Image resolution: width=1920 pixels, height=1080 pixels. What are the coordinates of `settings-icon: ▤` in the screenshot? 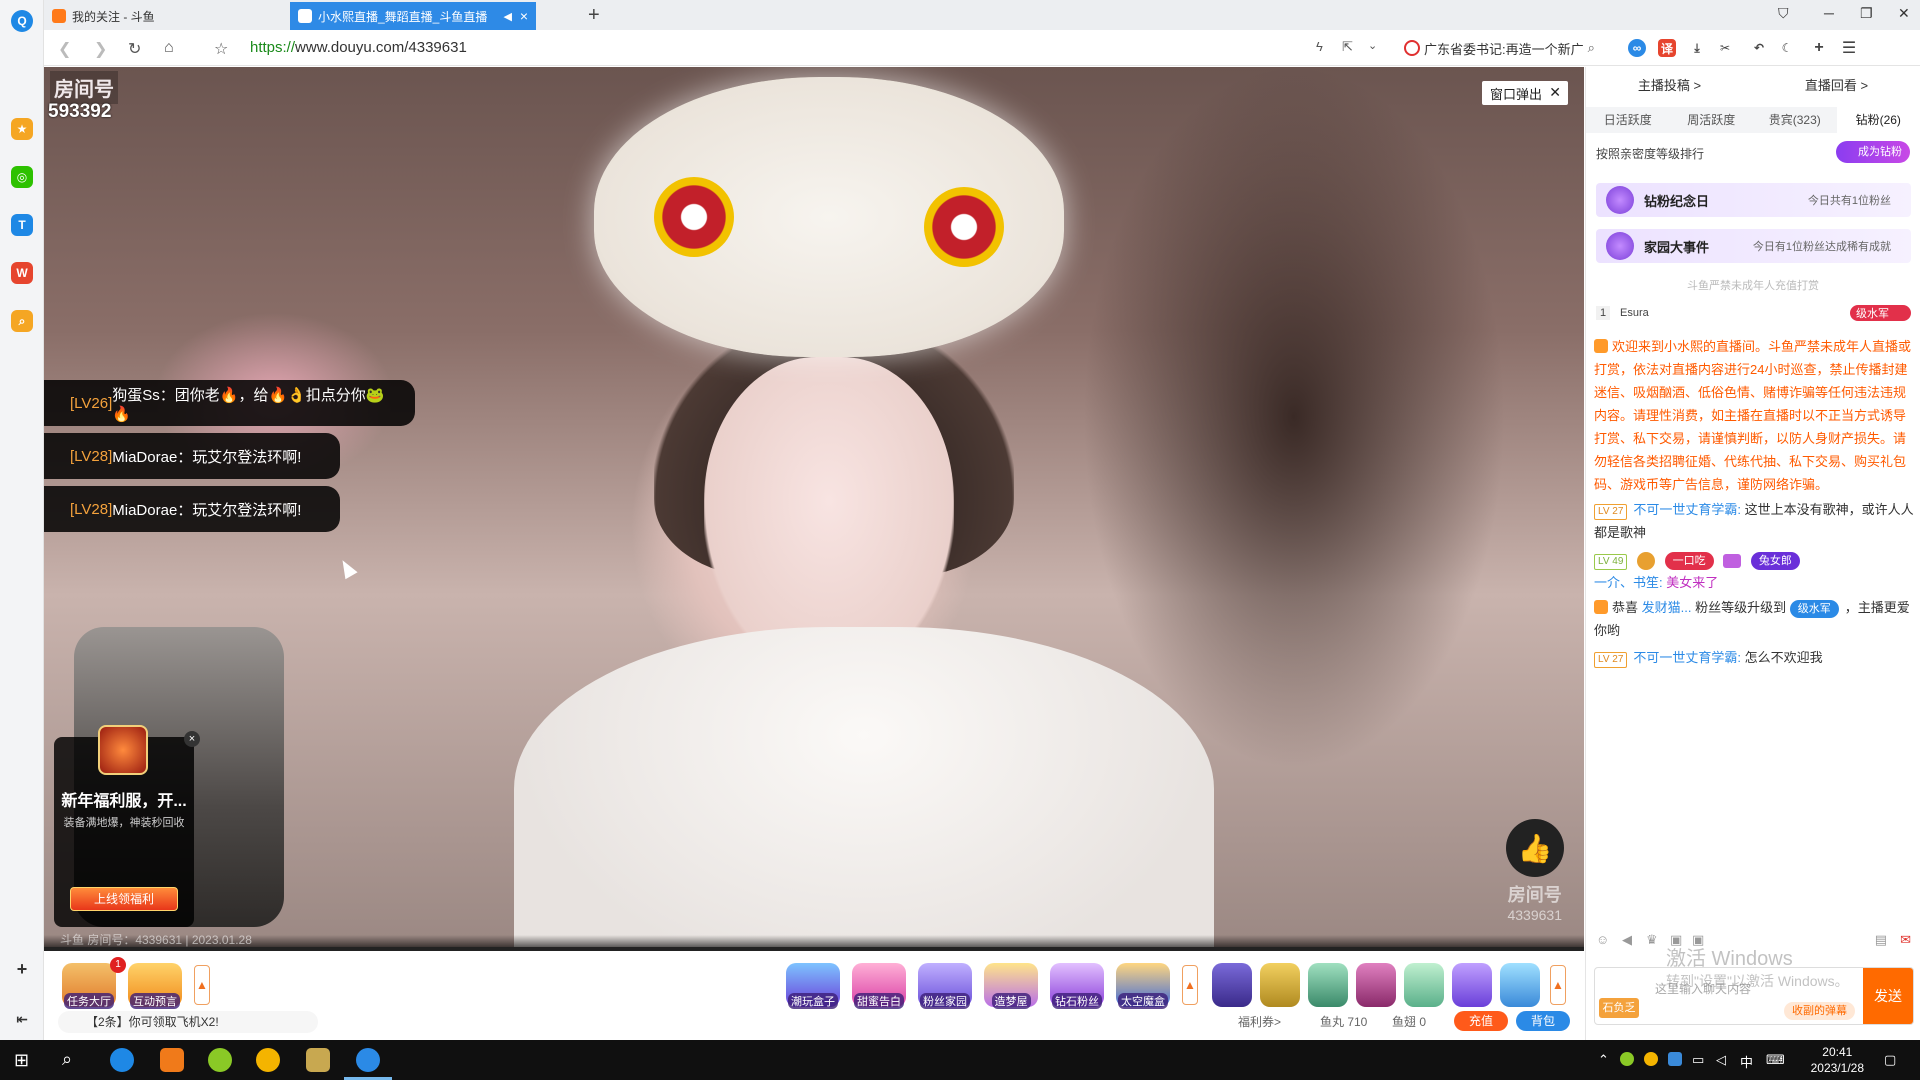 It's located at (1881, 940).